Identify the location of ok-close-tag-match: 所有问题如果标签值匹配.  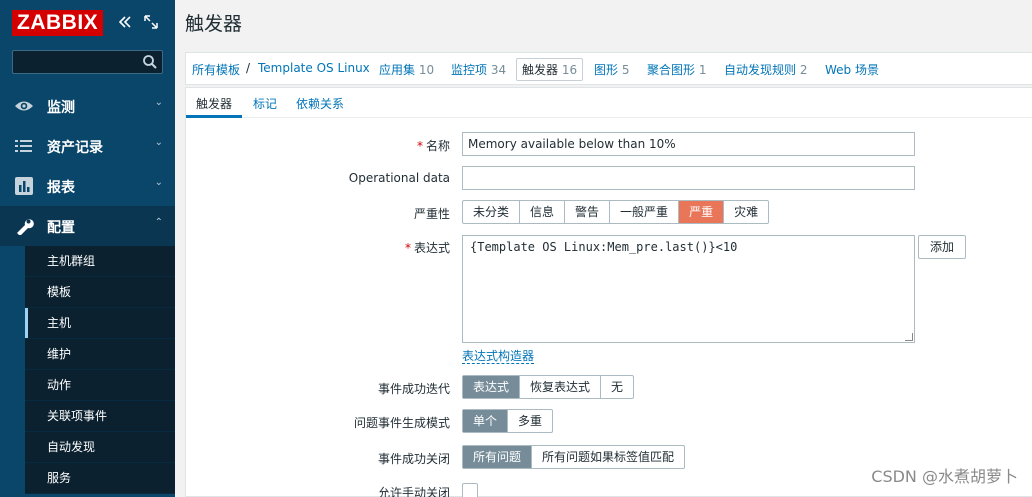
(608, 457).